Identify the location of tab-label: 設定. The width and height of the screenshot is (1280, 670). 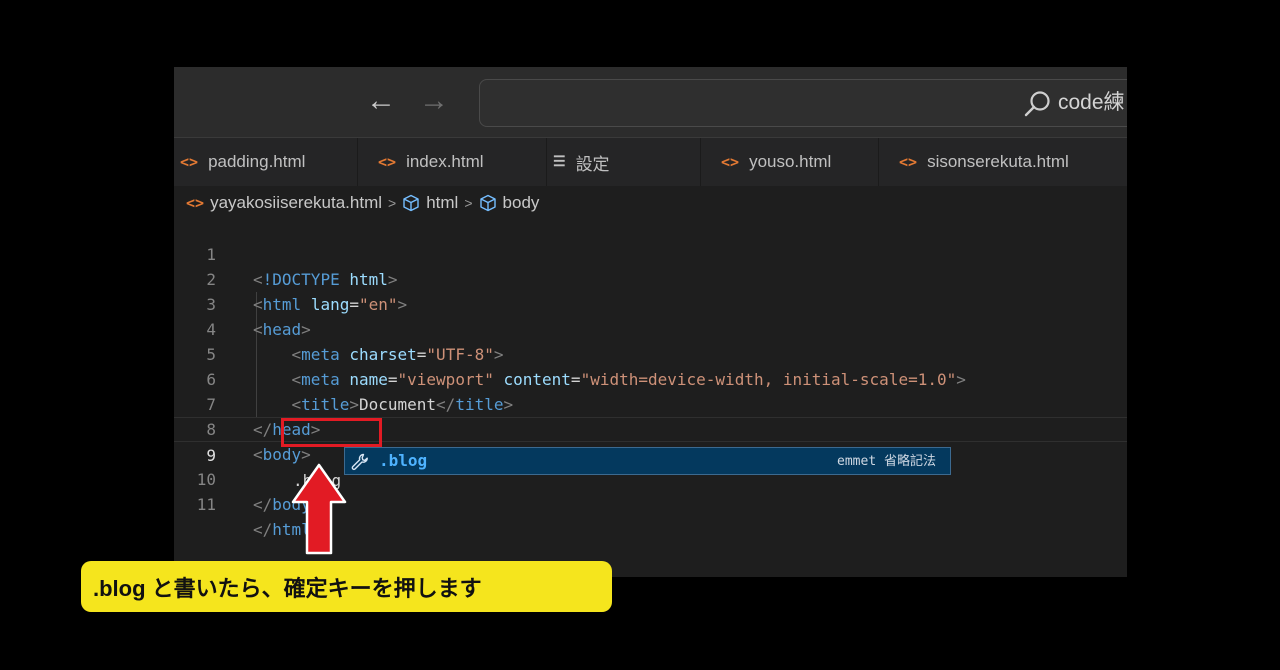
(592, 164).